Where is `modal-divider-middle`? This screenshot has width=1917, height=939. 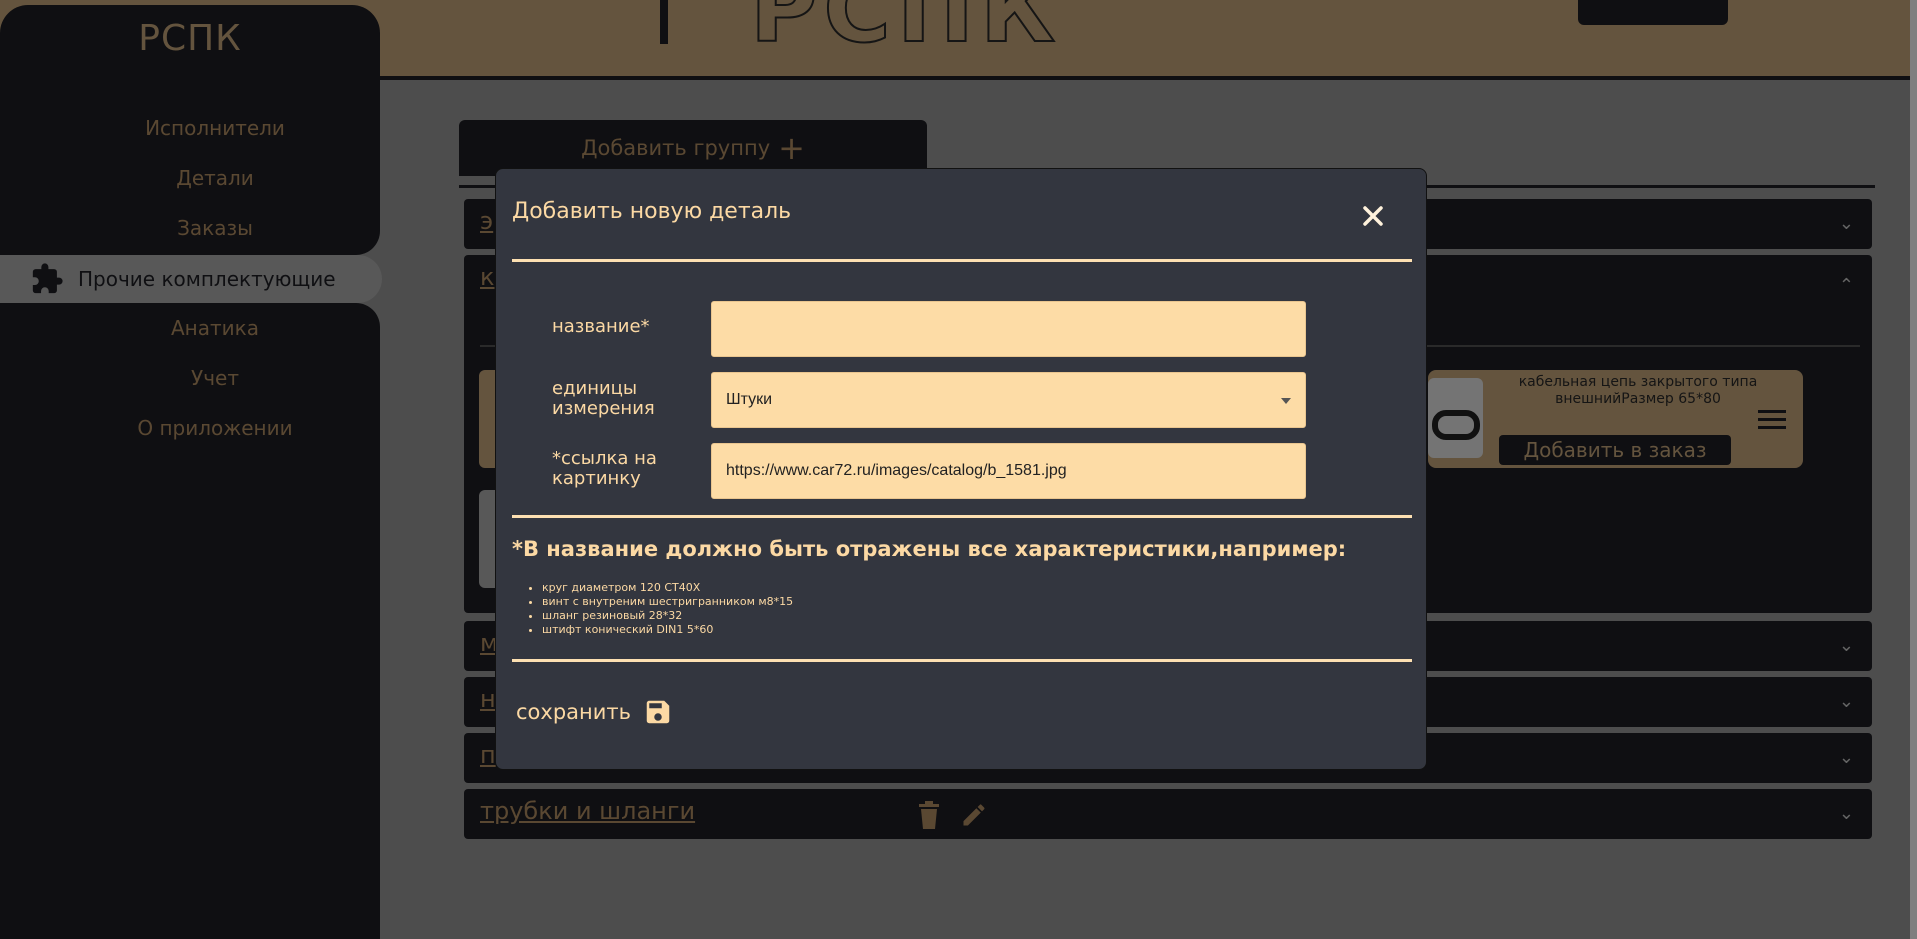
modal-divider-middle is located at coordinates (962, 516).